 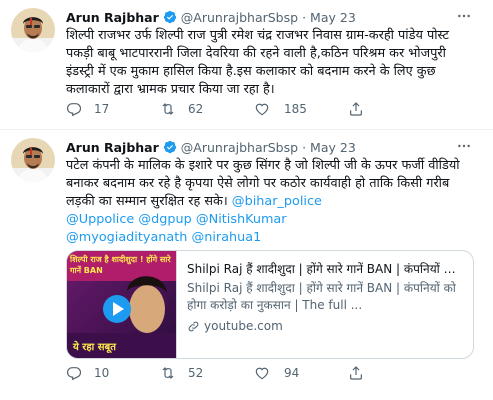 What do you see at coordinates (301, 373) in the screenshot?
I see `like-button: 94` at bounding box center [301, 373].